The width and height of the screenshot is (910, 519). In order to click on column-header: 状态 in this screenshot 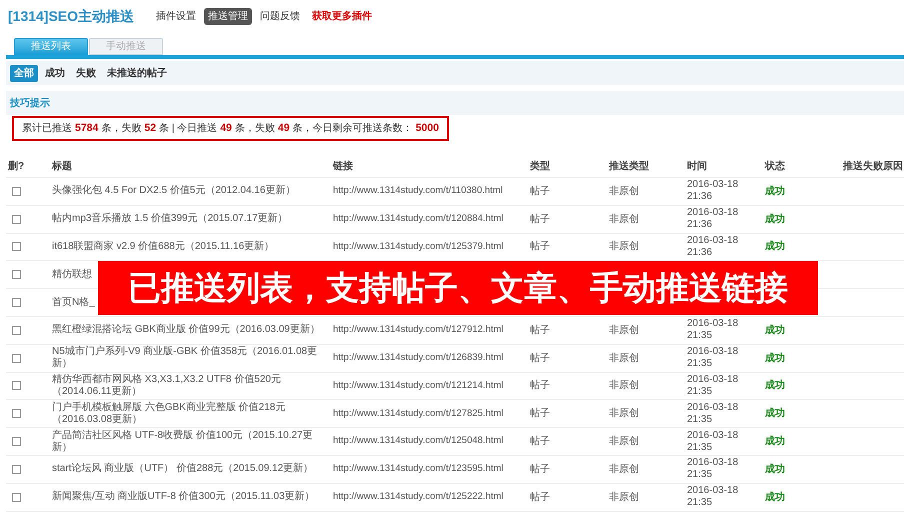, I will do `click(775, 167)`.